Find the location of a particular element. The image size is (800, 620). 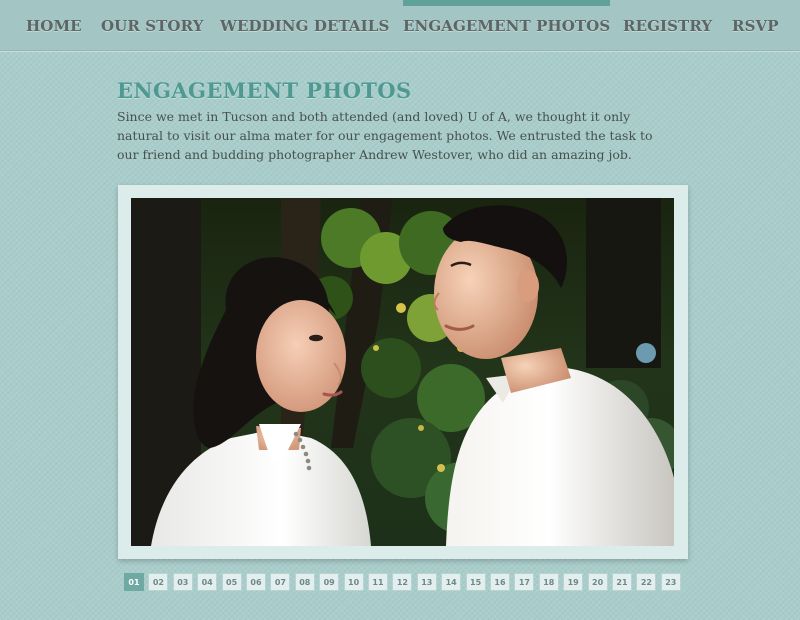

nav-registry: REGISTRY is located at coordinates (667, 25).